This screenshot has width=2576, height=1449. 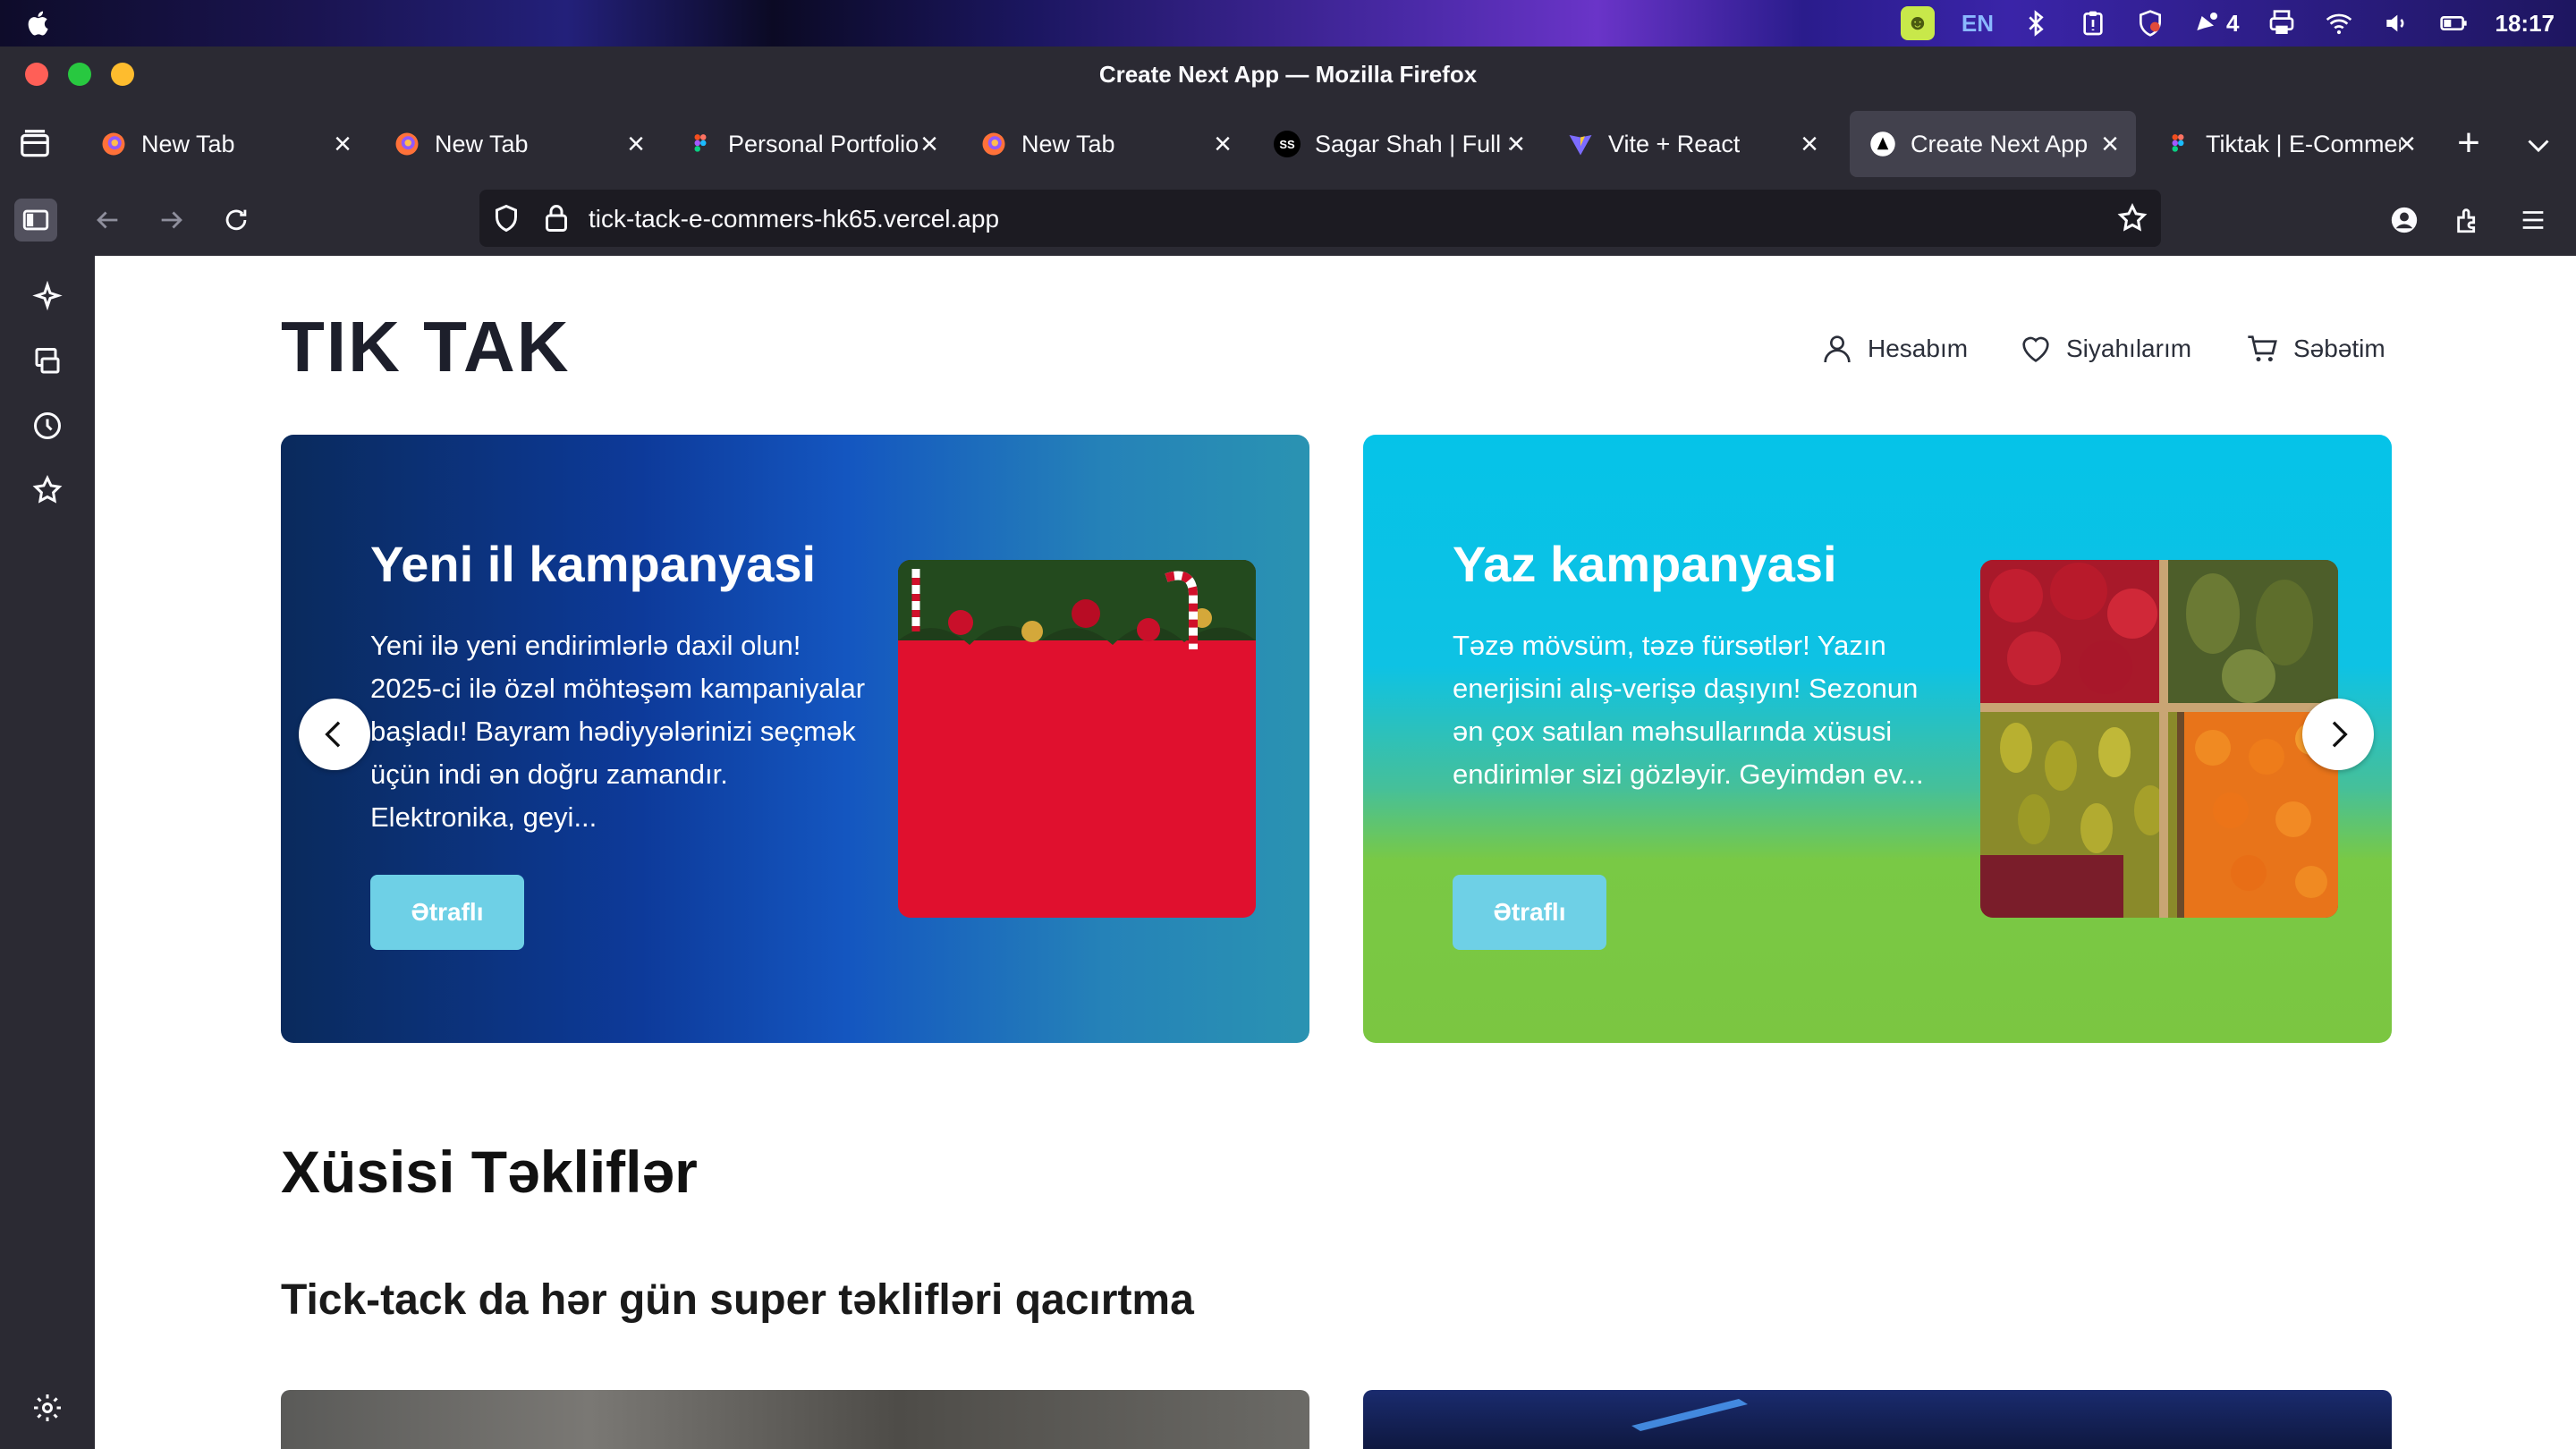 I want to click on account-link: Hesabım, so click(x=1893, y=349).